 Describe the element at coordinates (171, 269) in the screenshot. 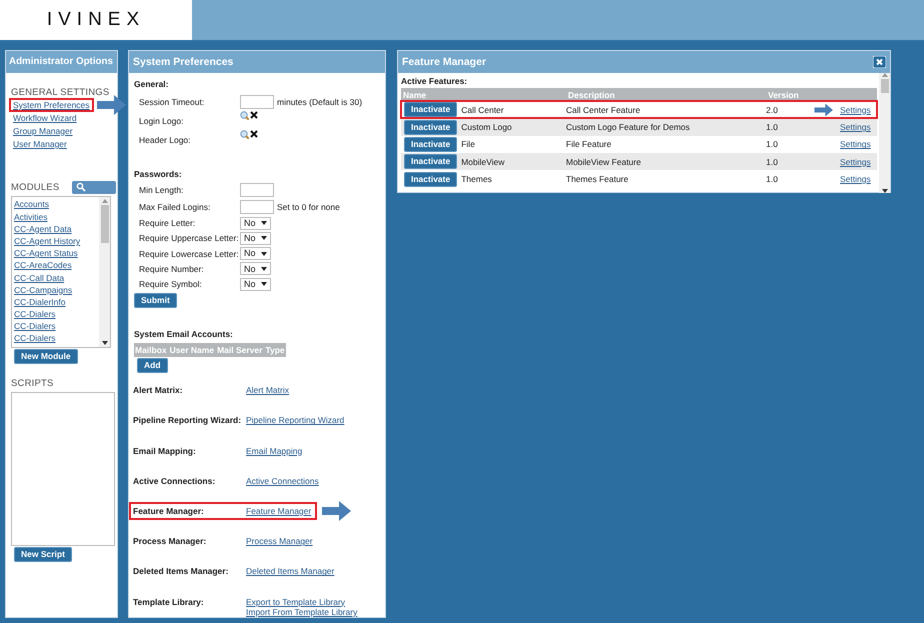

I see `field-label: Require Number:` at that location.